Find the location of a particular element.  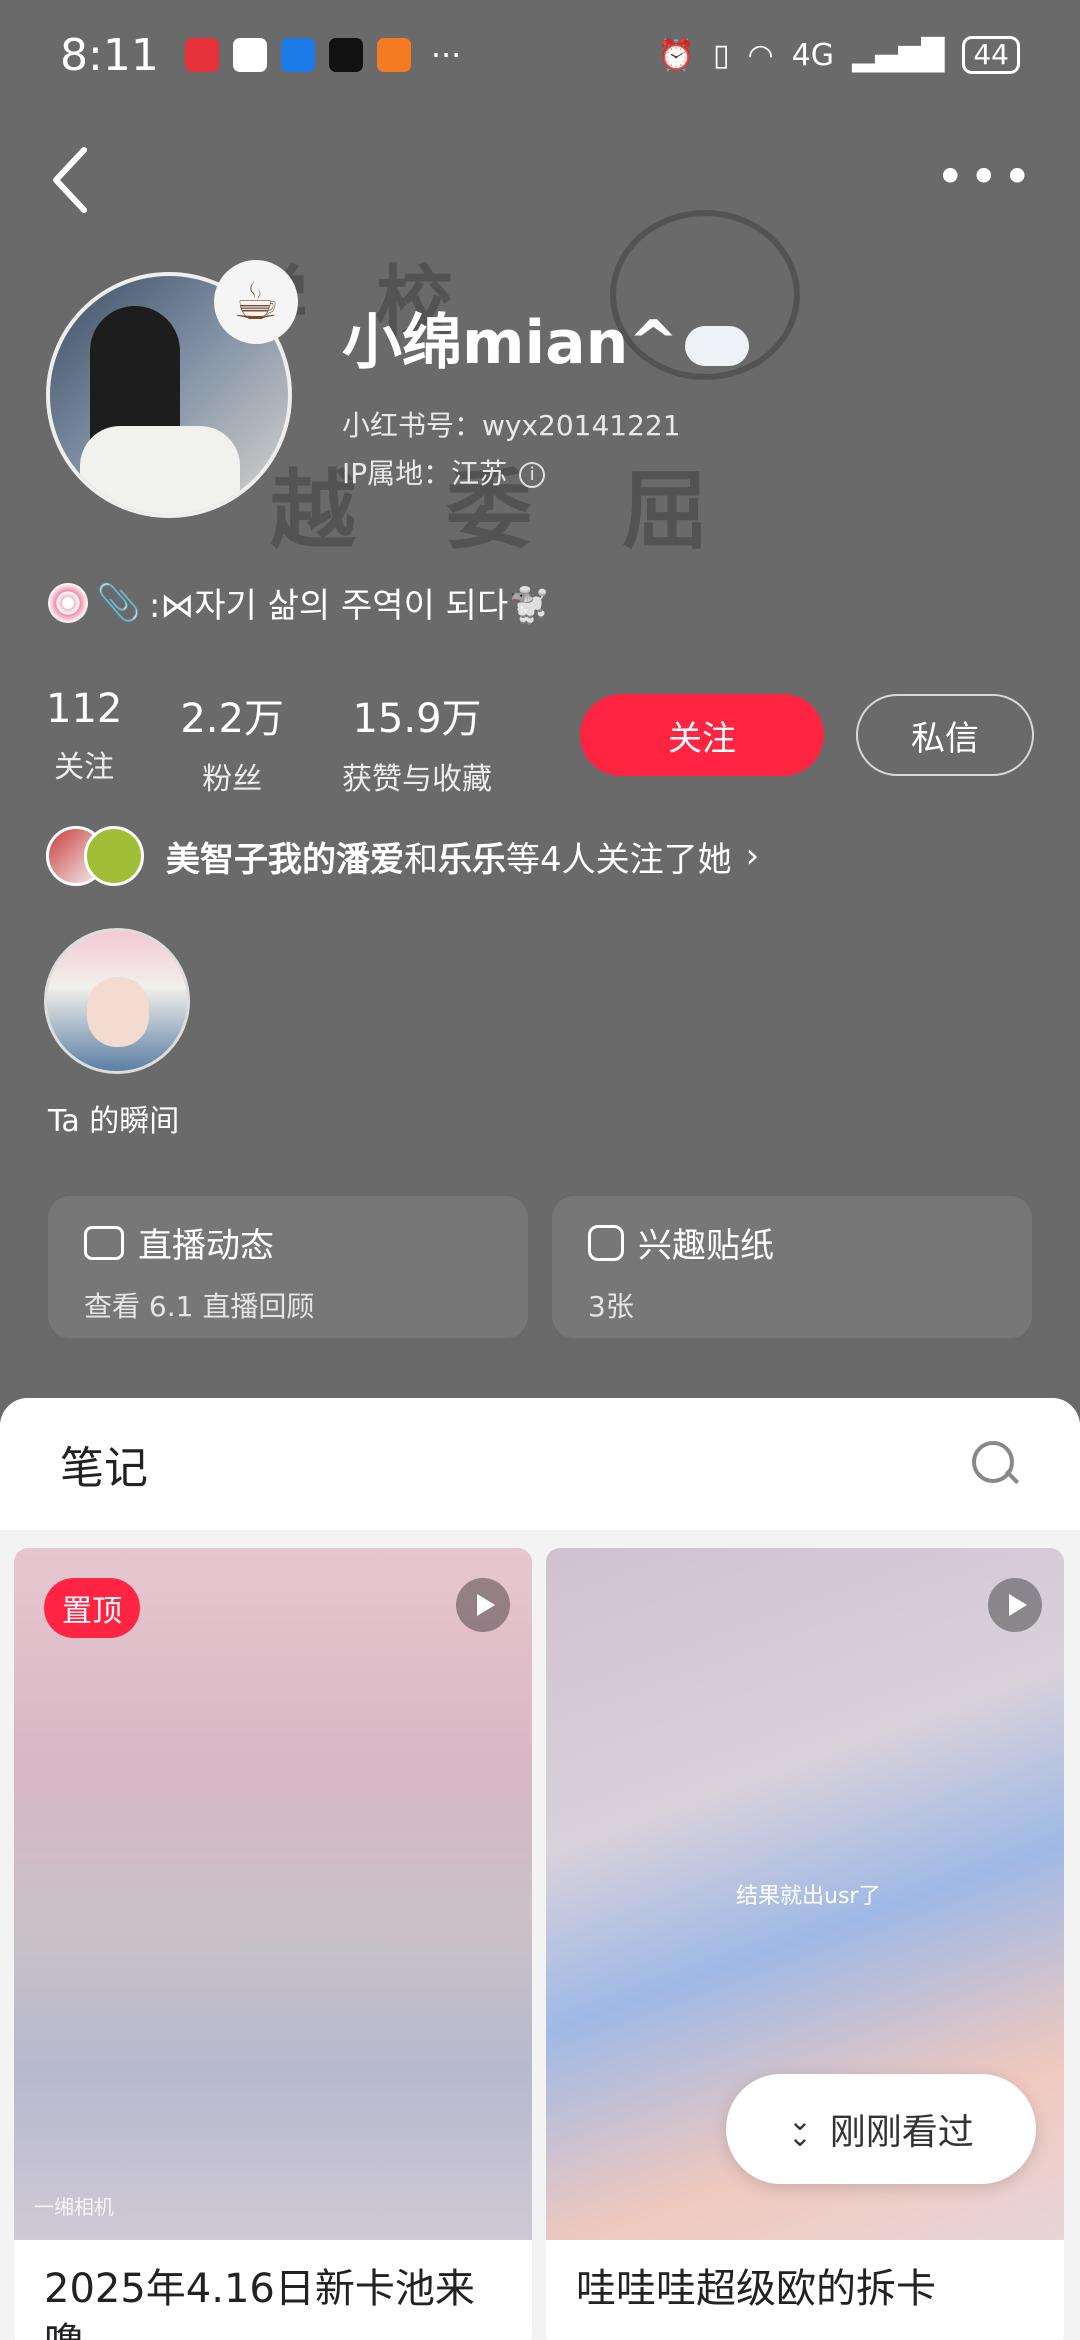

follow-button: 关注 is located at coordinates (702, 735).